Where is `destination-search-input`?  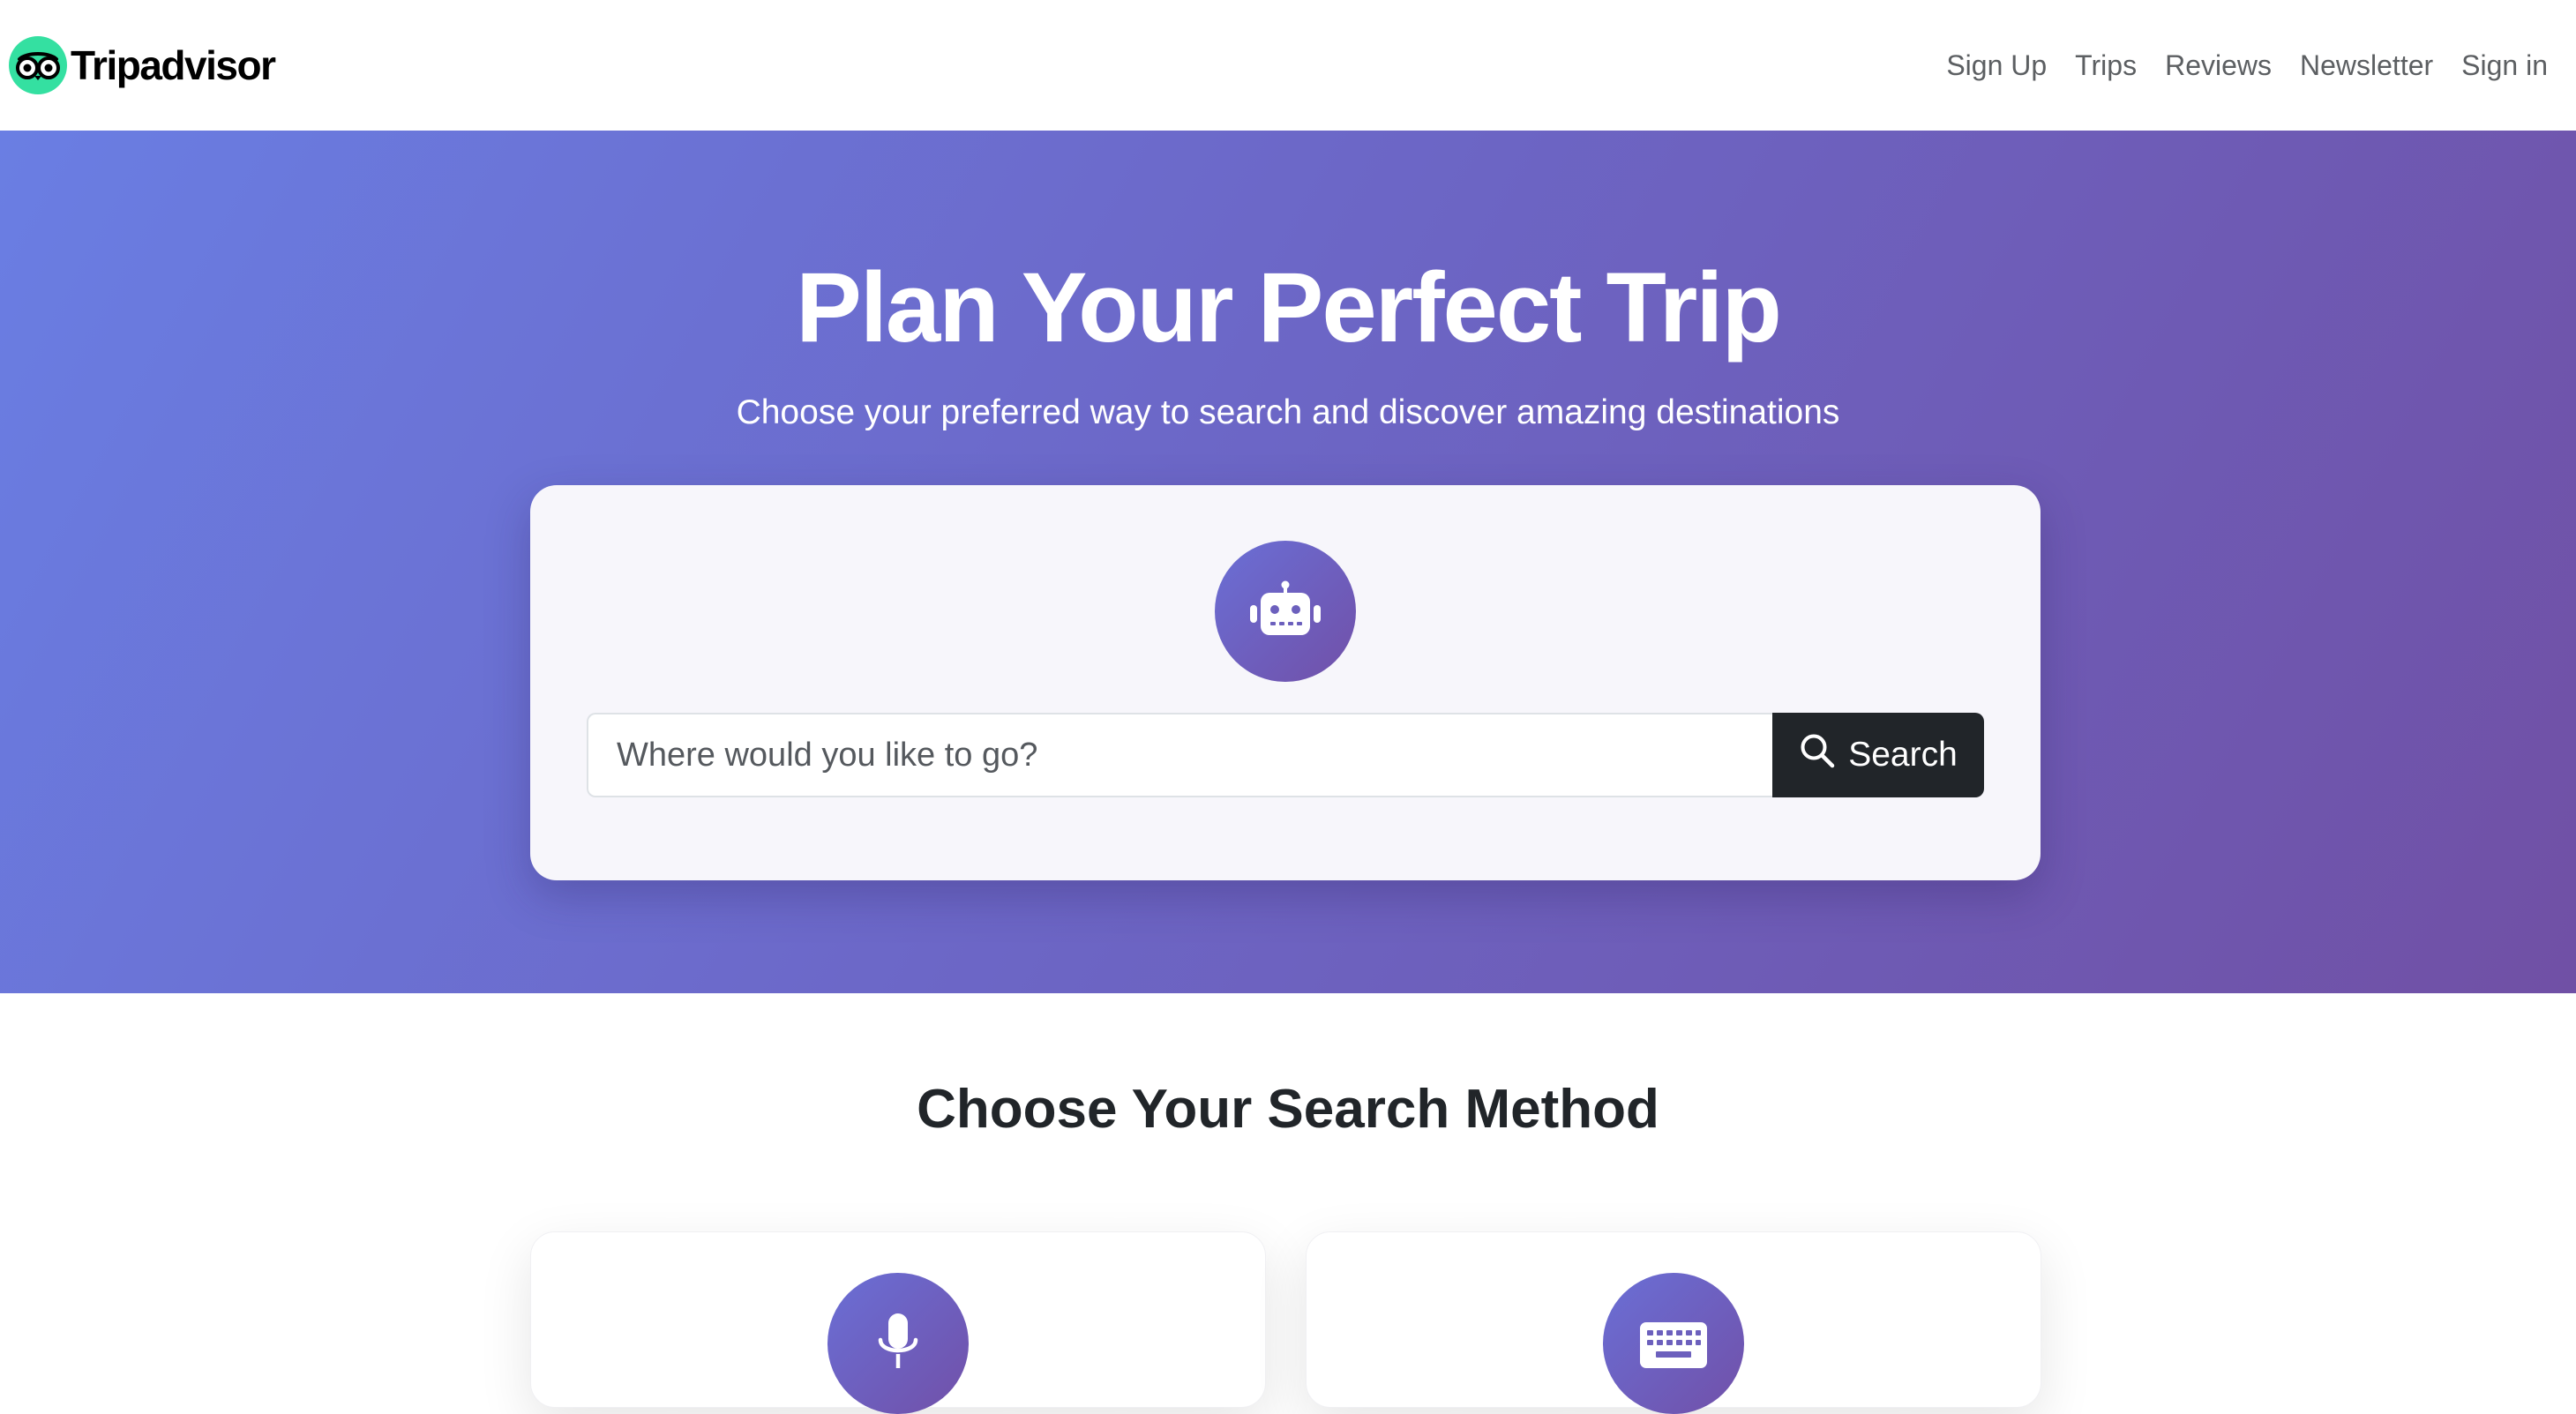 destination-search-input is located at coordinates (1180, 755).